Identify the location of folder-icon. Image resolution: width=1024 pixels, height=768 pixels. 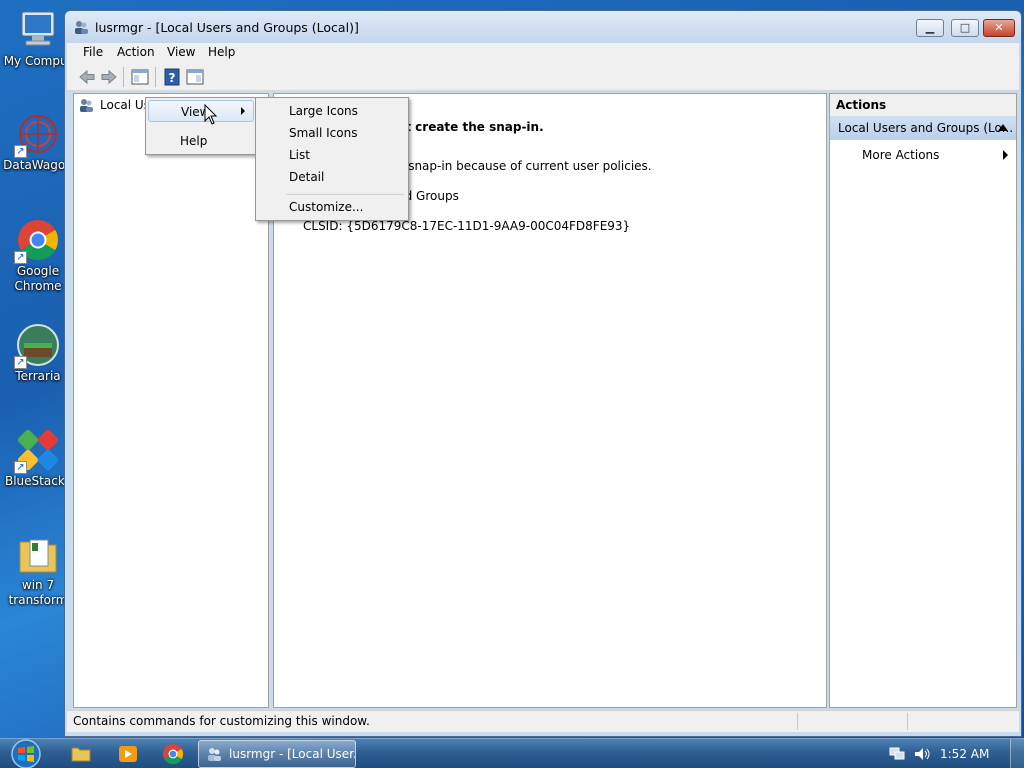
(38, 554).